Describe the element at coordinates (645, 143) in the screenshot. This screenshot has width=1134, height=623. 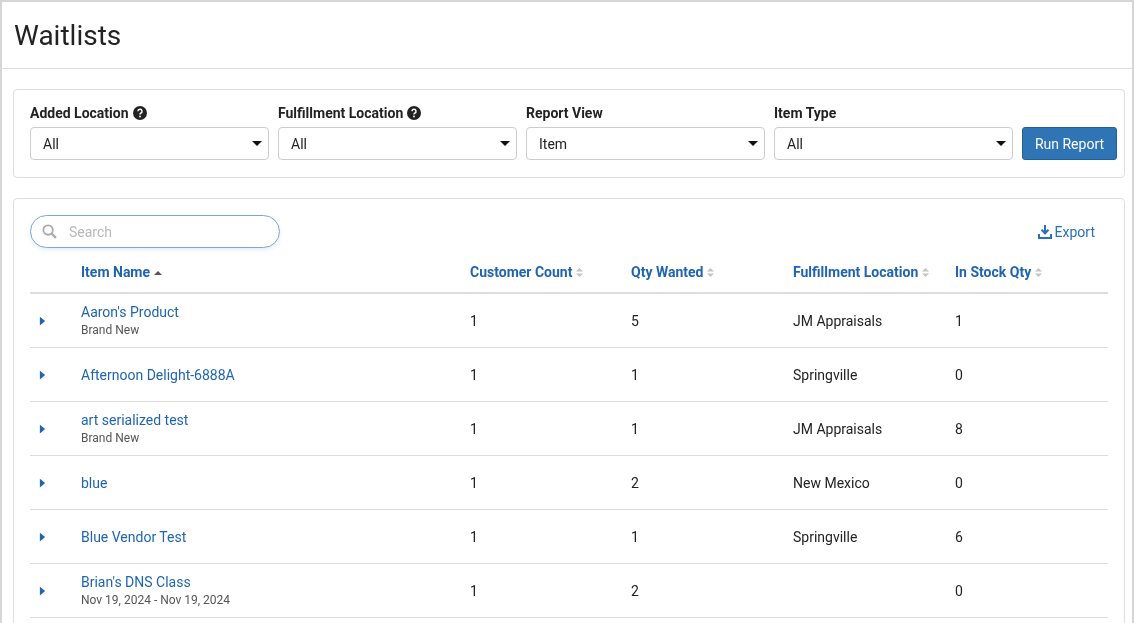
I see `filter-dropdown: Item` at that location.